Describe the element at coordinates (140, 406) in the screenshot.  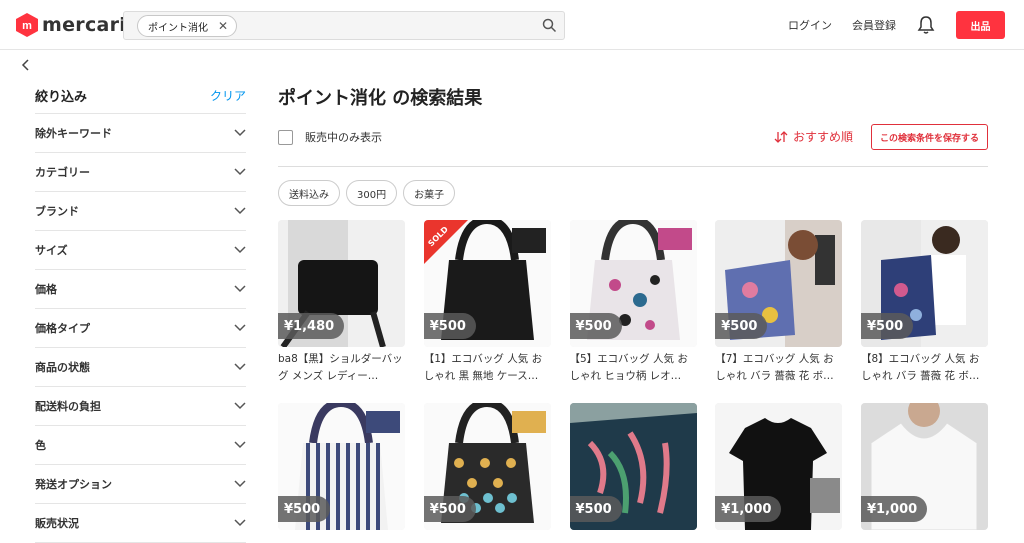
I see `filter-item: 配送料の負担` at that location.